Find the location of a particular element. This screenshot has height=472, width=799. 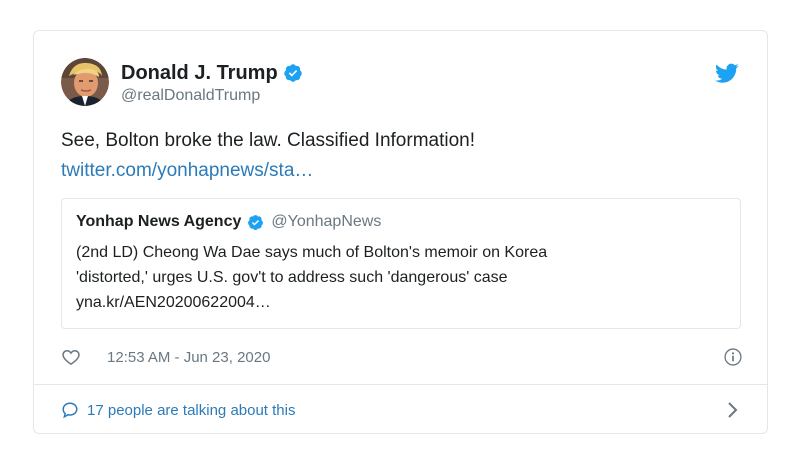

author-name-row: Donald J. Trump is located at coordinates (212, 73).